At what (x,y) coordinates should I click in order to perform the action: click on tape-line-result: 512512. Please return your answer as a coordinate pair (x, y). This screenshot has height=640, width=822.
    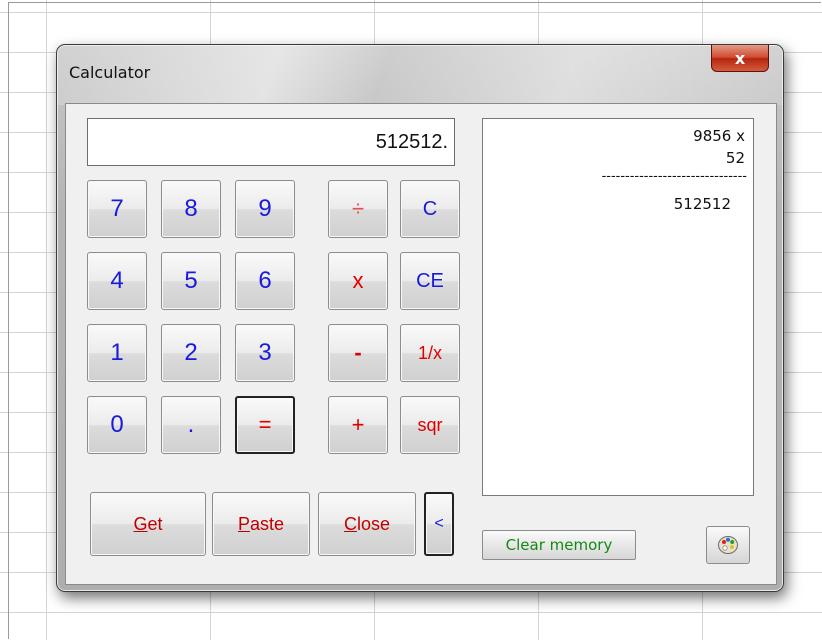
    Looking at the image, I should click on (702, 204).